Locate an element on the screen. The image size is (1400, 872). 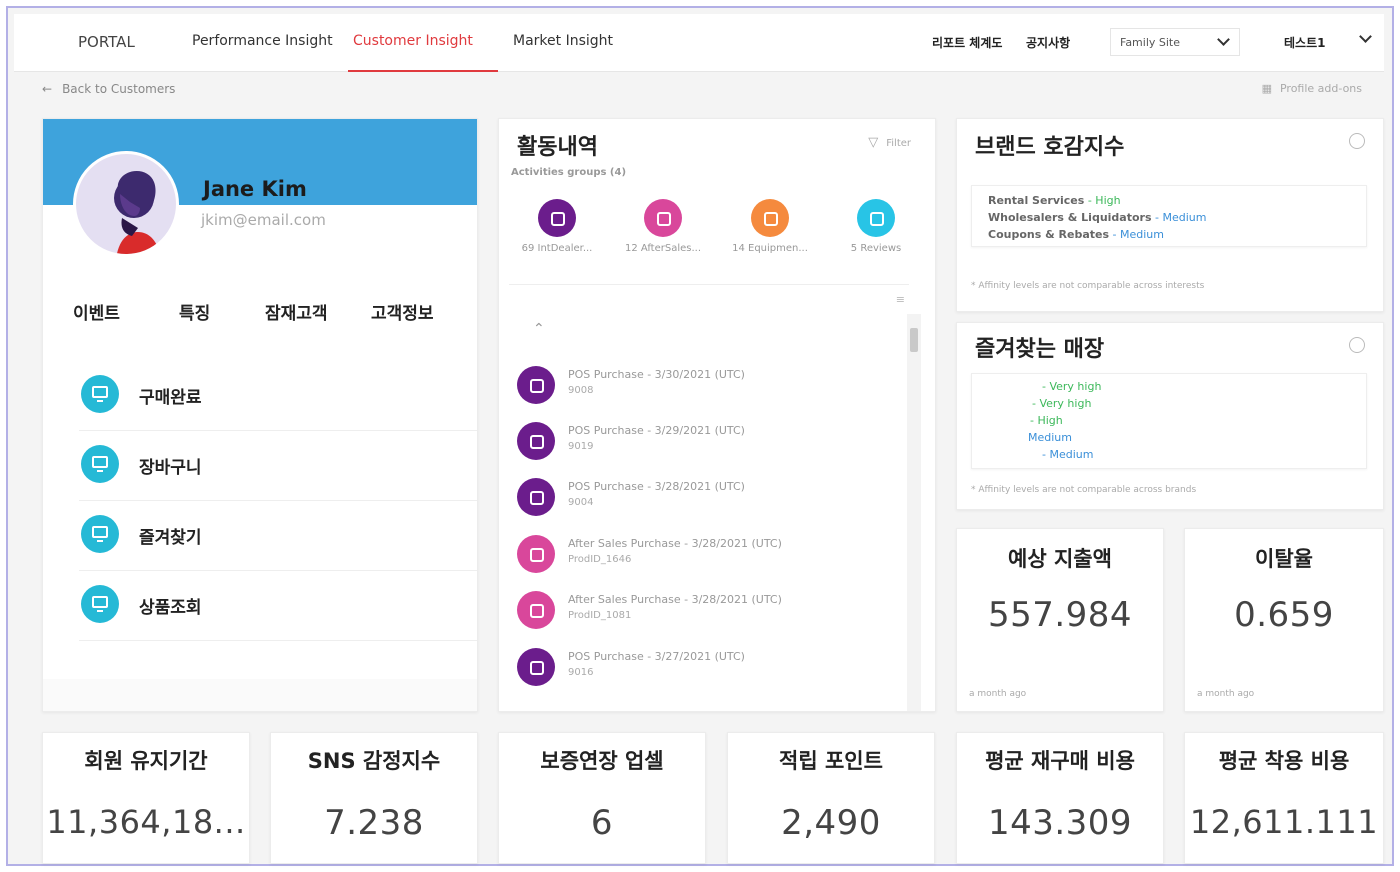
tab-market-insight: Market Insight is located at coordinates (563, 41).